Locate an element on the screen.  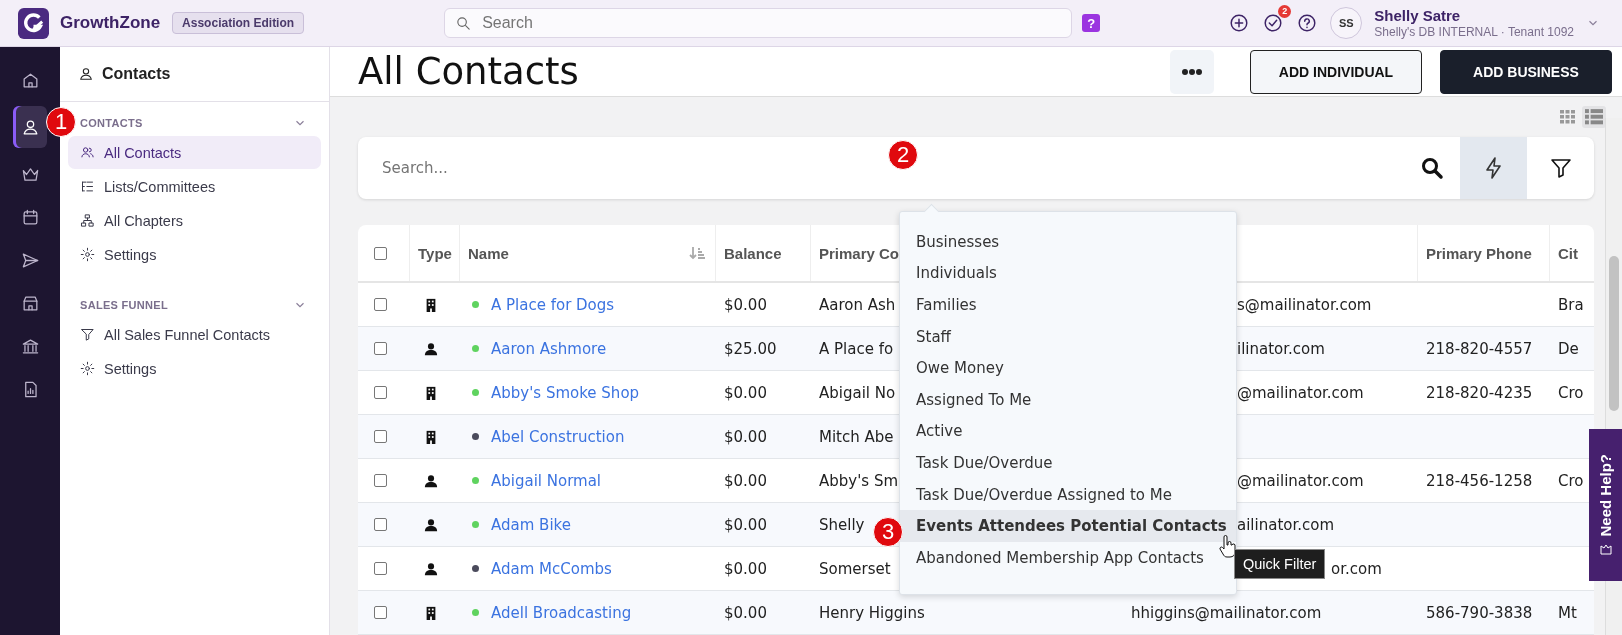
user-avatar: SS is located at coordinates (1346, 23).